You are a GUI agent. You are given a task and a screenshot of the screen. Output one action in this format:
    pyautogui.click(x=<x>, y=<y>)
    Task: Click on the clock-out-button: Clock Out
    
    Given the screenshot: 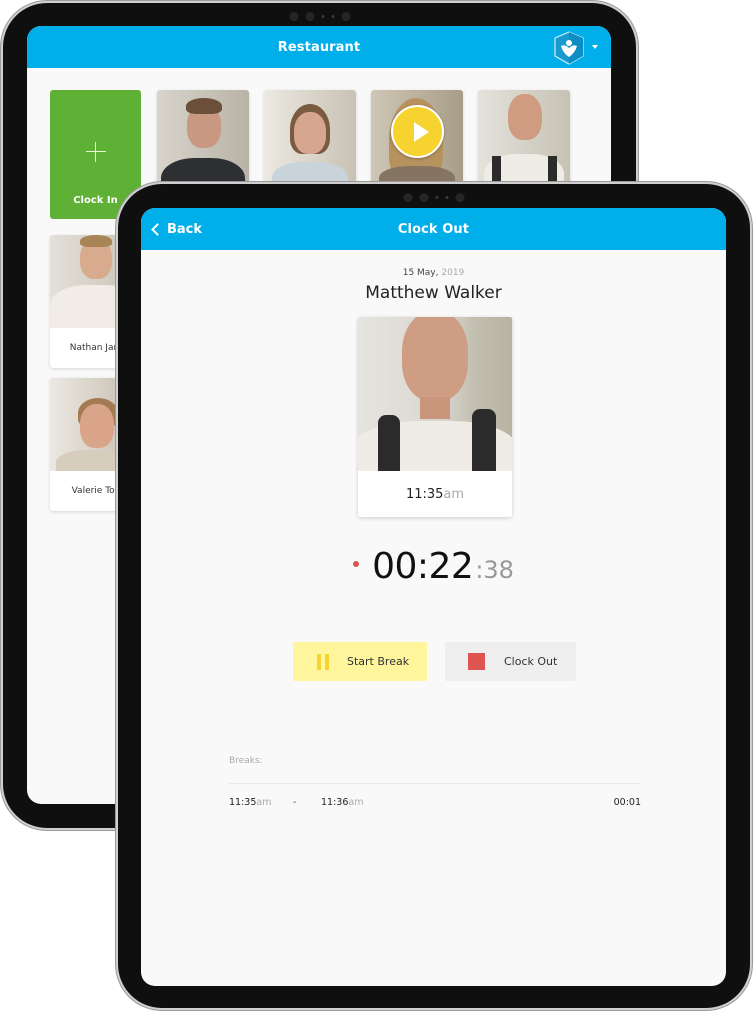 What is the action you would take?
    pyautogui.click(x=510, y=661)
    